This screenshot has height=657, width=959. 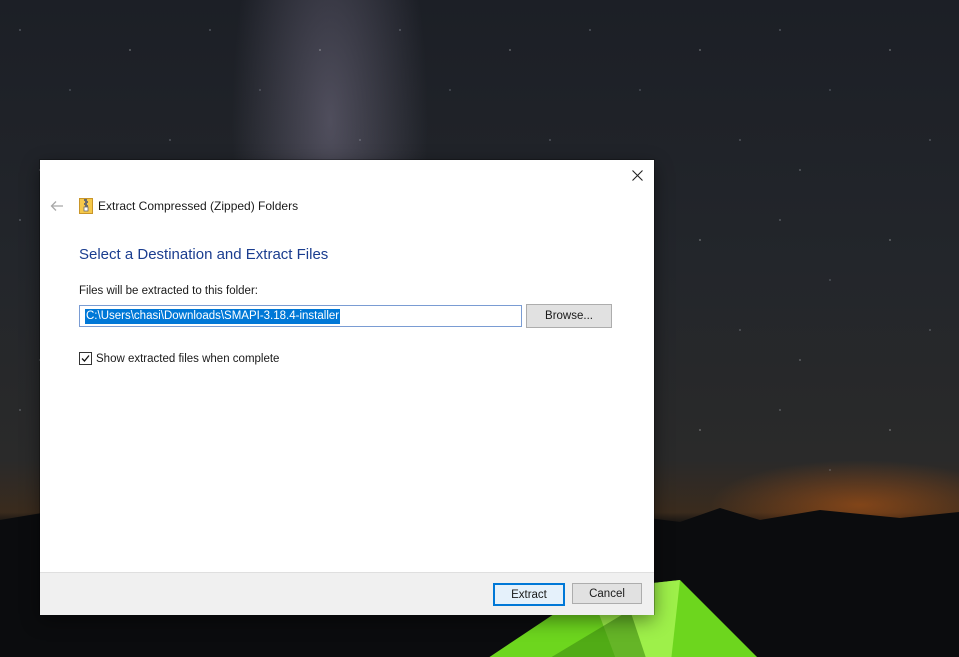 I want to click on checkmark-icon, so click(x=85, y=358).